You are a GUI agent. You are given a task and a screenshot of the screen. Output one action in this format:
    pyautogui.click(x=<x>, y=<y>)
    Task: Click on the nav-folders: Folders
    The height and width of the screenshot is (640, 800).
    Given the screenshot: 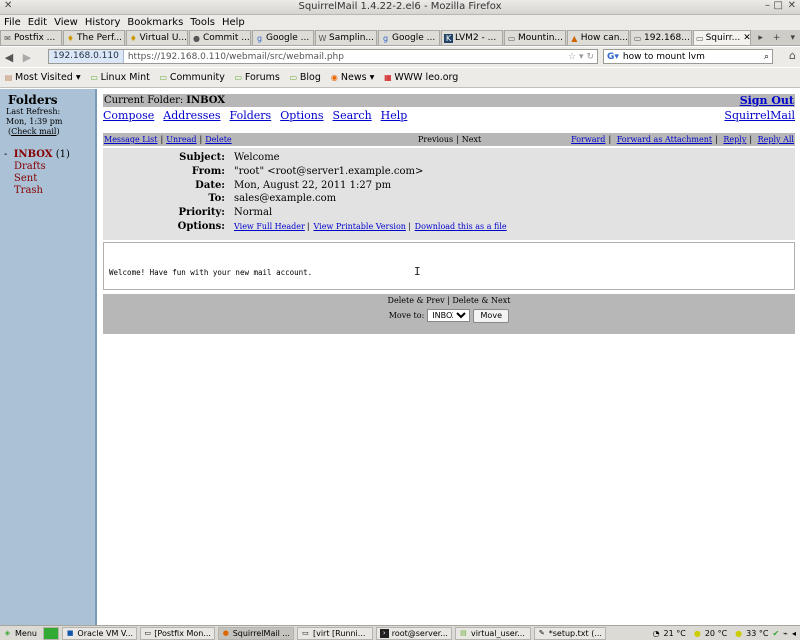 What is the action you would take?
    pyautogui.click(x=251, y=115)
    